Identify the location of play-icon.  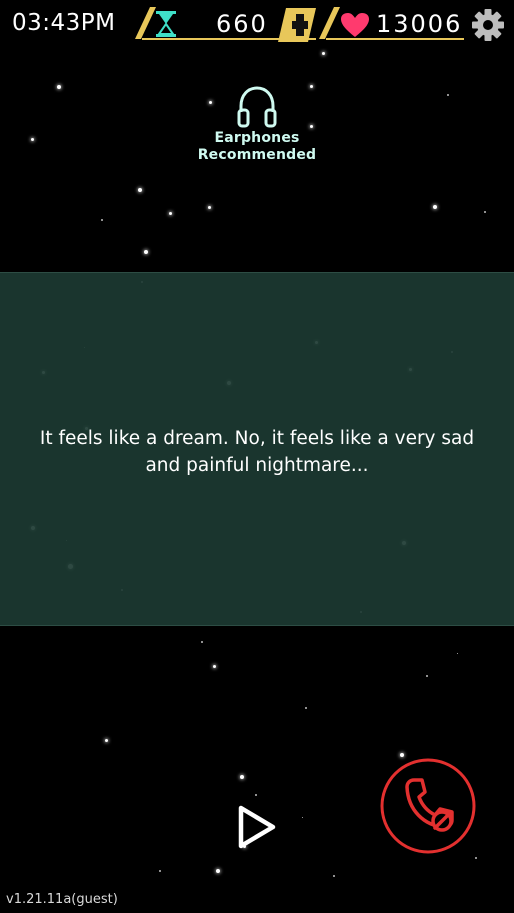
(256, 827).